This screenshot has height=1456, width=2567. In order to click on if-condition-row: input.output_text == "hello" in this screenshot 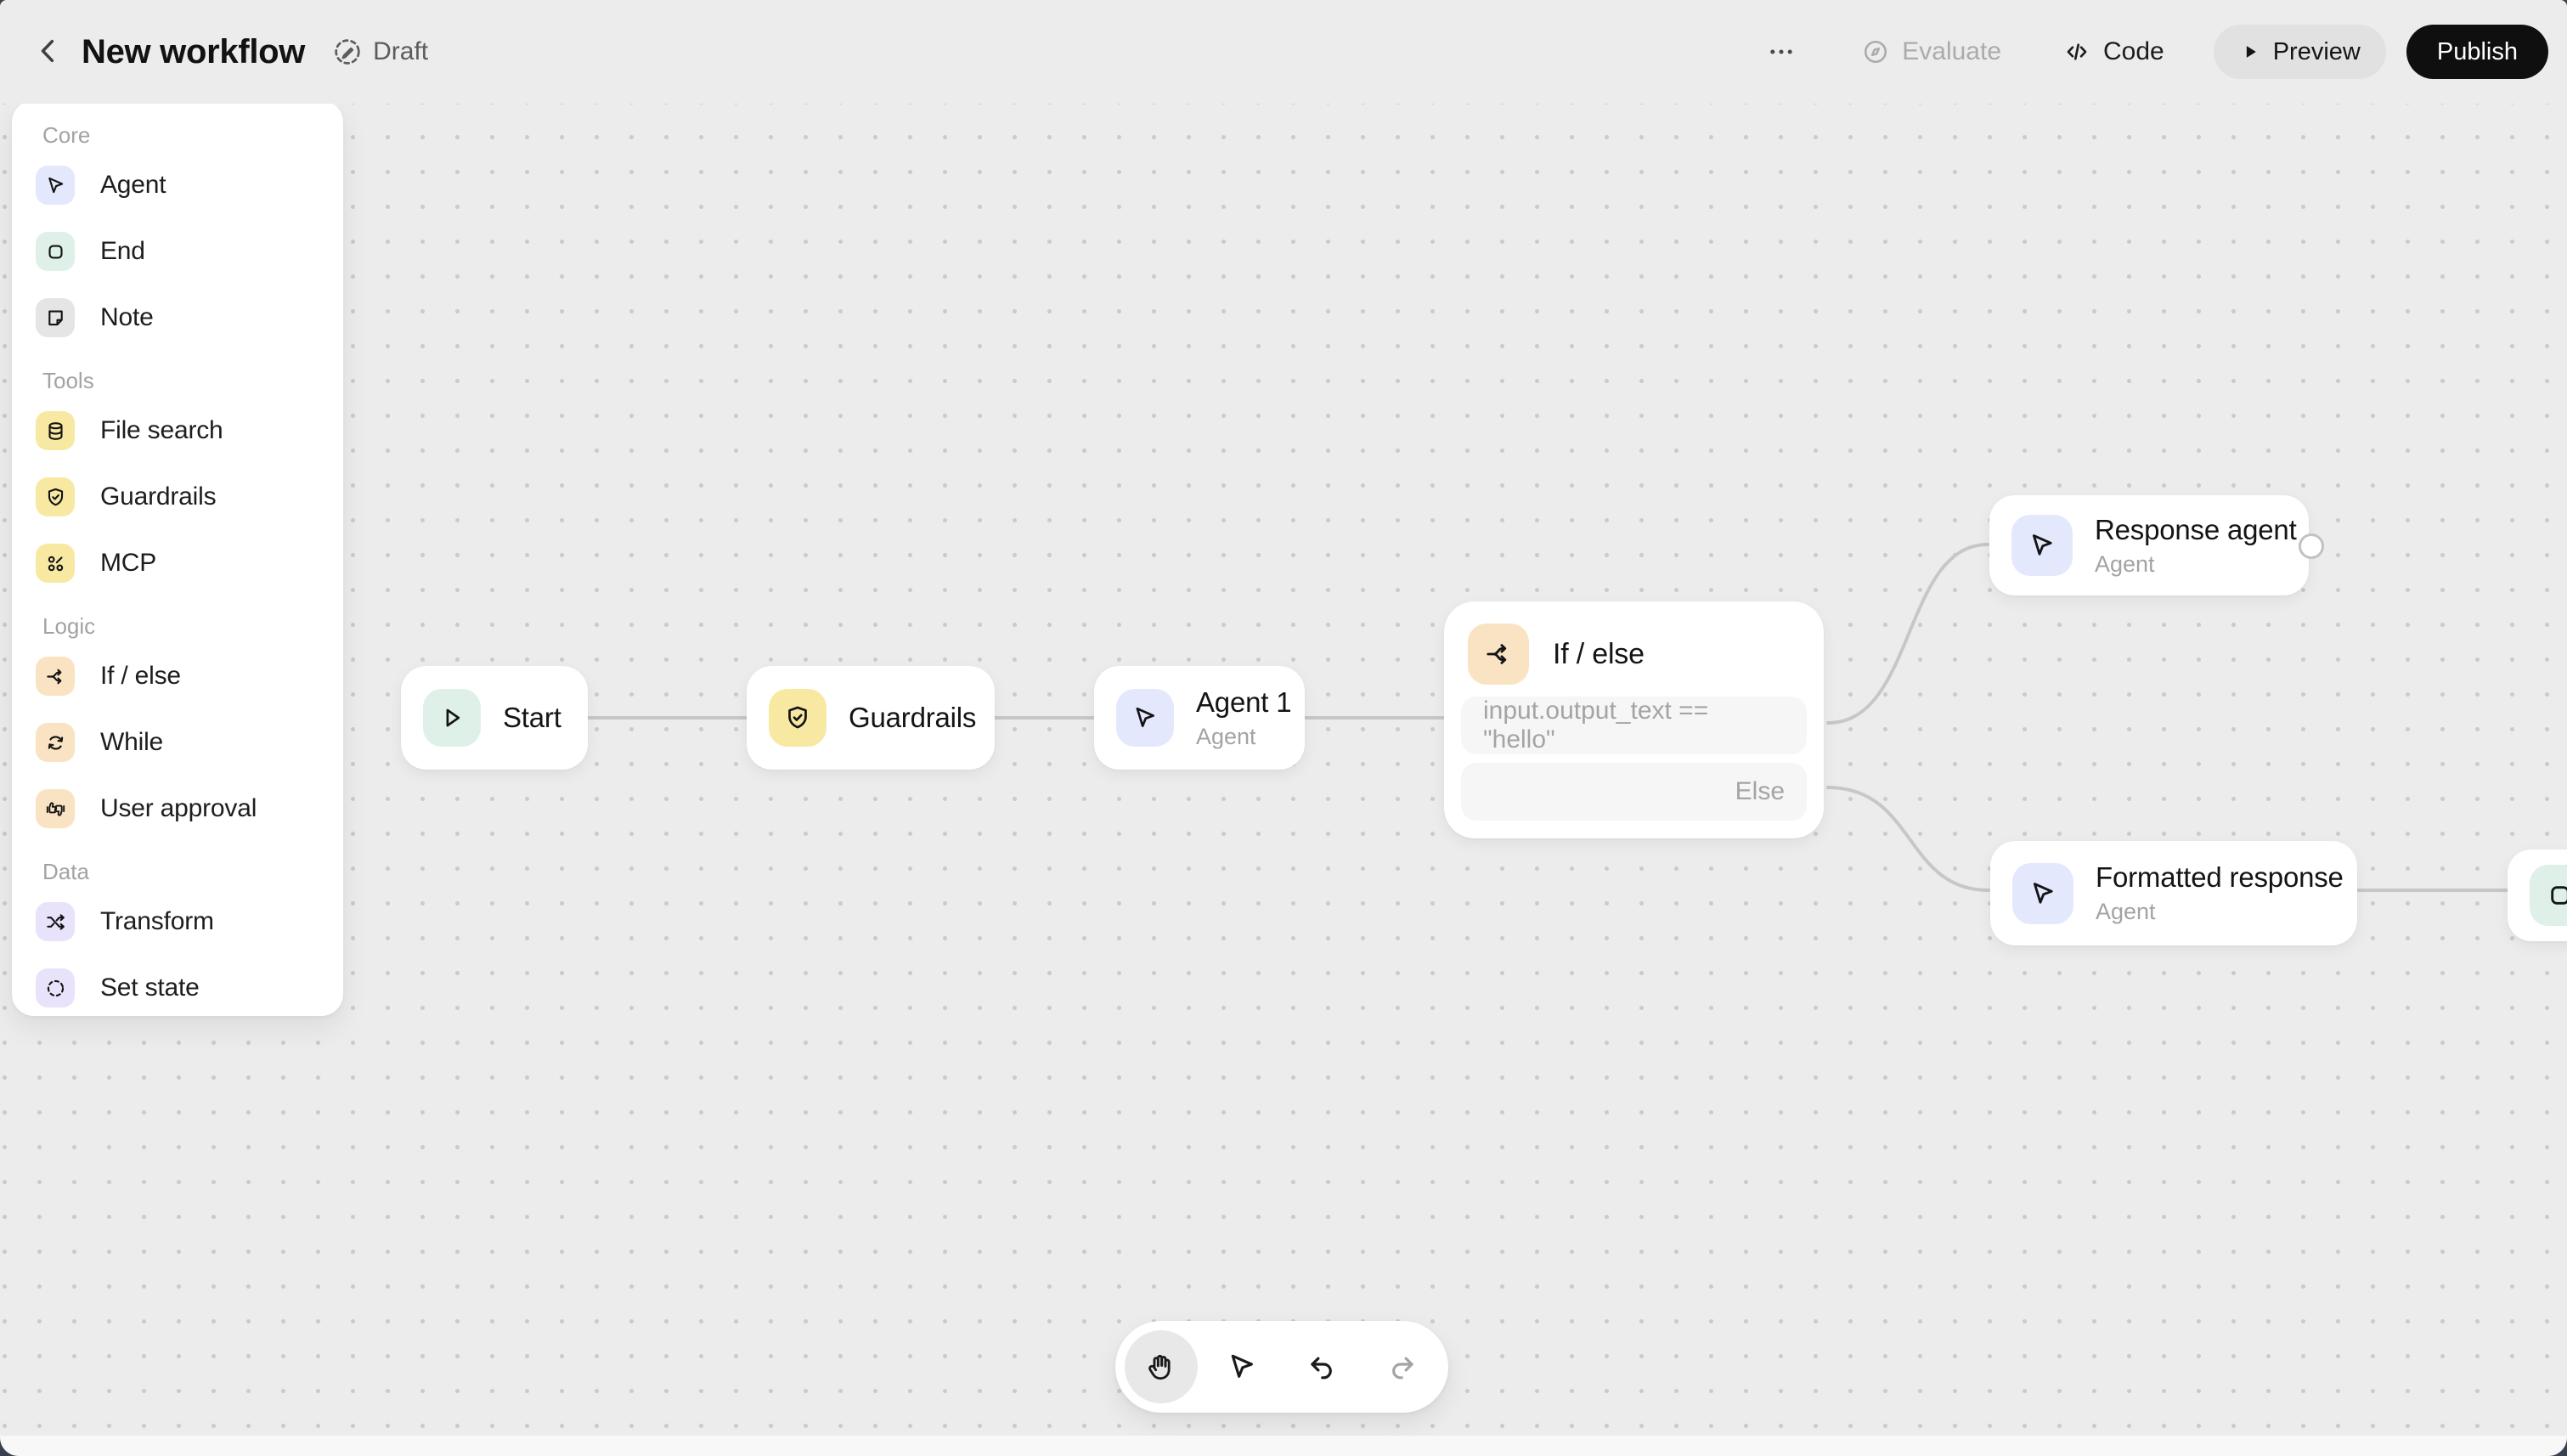, I will do `click(1634, 726)`.